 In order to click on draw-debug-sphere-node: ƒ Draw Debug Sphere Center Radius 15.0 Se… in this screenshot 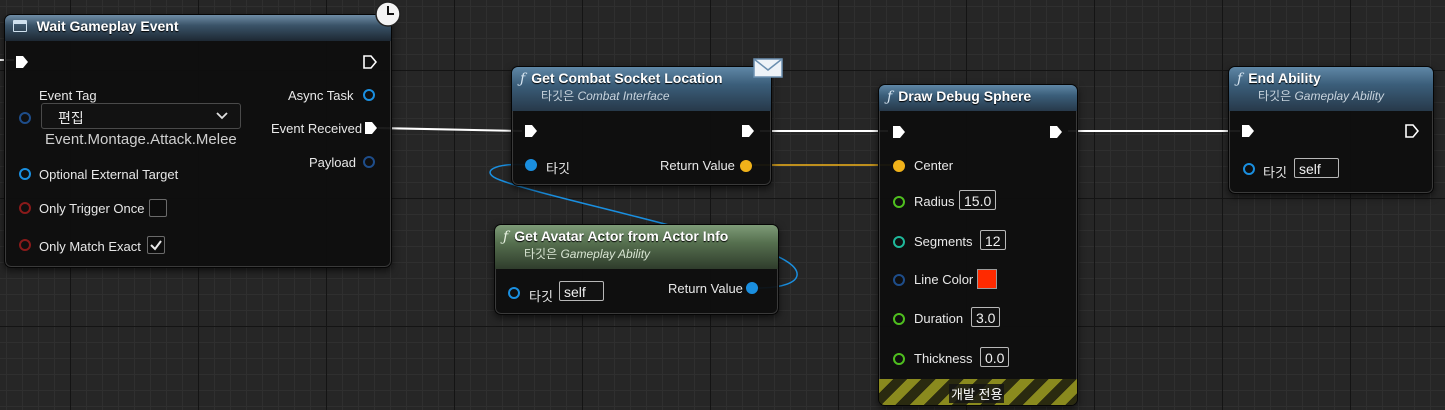, I will do `click(978, 245)`.